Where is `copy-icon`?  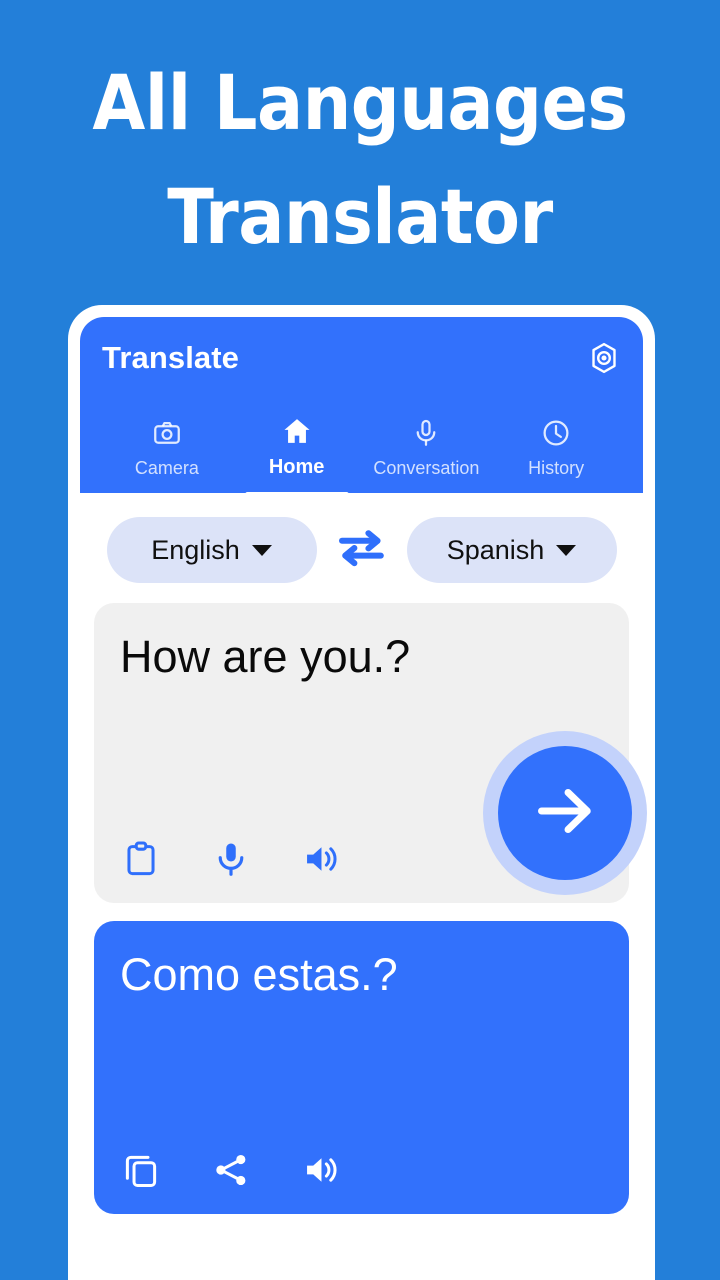 copy-icon is located at coordinates (141, 1170).